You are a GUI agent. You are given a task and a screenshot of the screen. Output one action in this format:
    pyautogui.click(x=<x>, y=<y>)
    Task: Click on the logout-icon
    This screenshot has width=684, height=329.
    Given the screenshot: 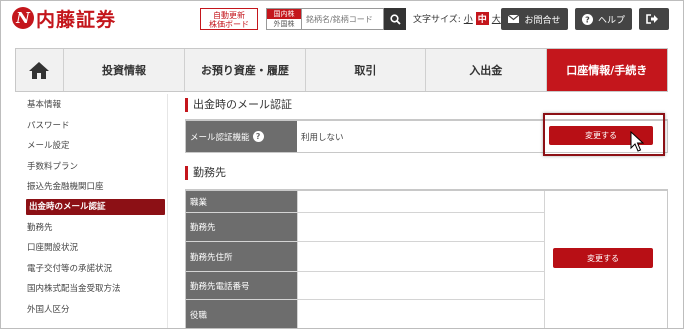 What is the action you would take?
    pyautogui.click(x=651, y=19)
    